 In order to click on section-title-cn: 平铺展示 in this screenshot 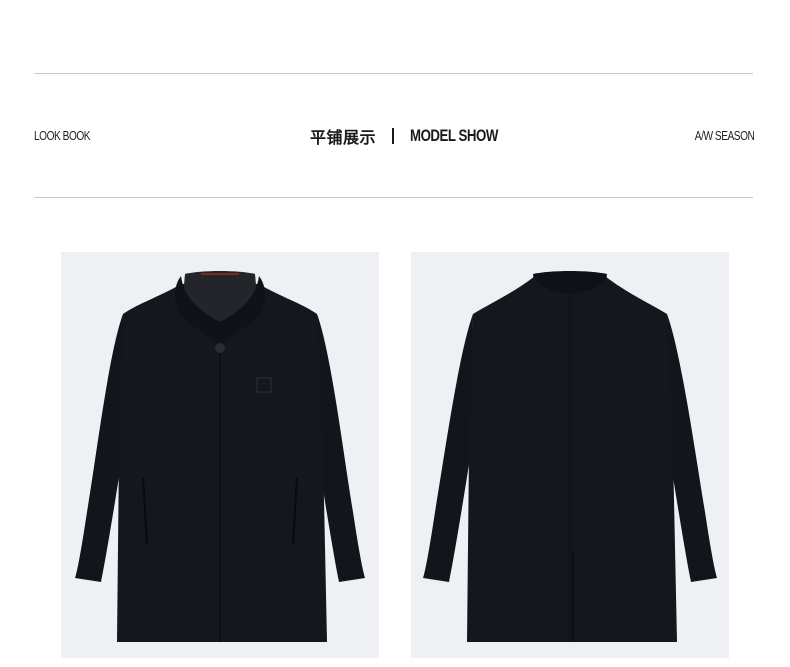, I will do `click(342, 137)`.